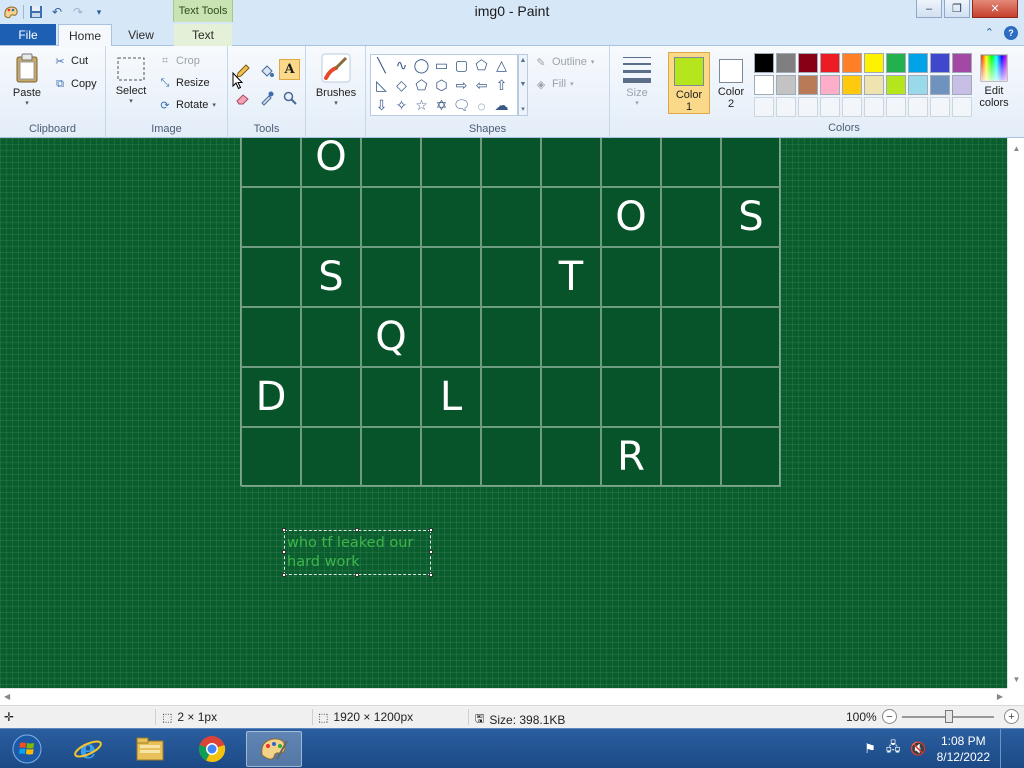 This screenshot has width=1024, height=768. Describe the element at coordinates (336, 103) in the screenshot. I see `brushes-dropdown-icon: ▾` at that location.